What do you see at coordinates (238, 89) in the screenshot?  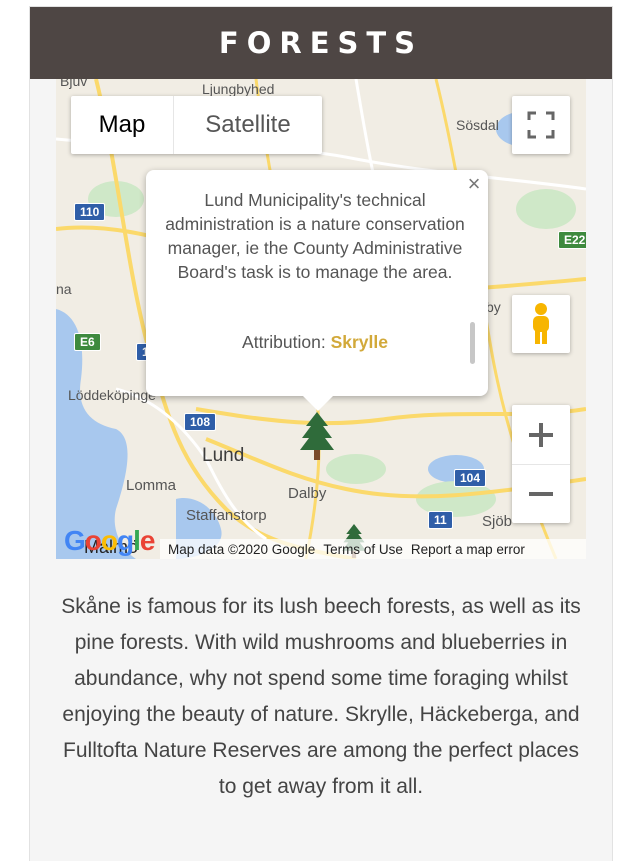 I see `place-ljungbyhed: Ljungbyhed` at bounding box center [238, 89].